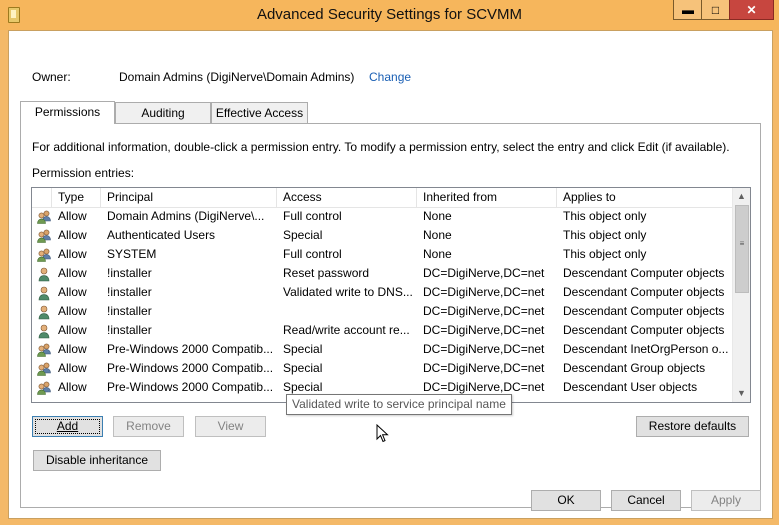  I want to click on mouse-cursor-icon, so click(382, 433).